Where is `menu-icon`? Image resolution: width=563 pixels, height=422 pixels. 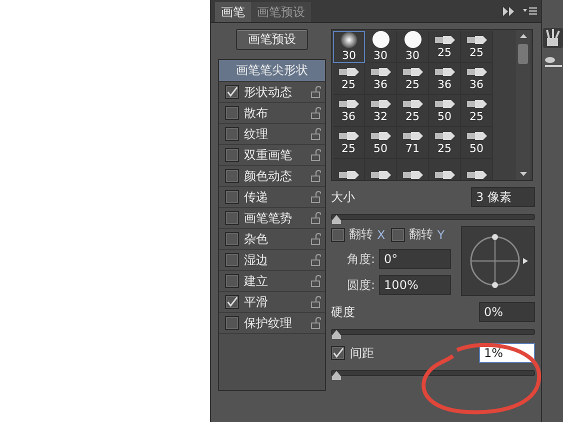 menu-icon is located at coordinates (530, 11).